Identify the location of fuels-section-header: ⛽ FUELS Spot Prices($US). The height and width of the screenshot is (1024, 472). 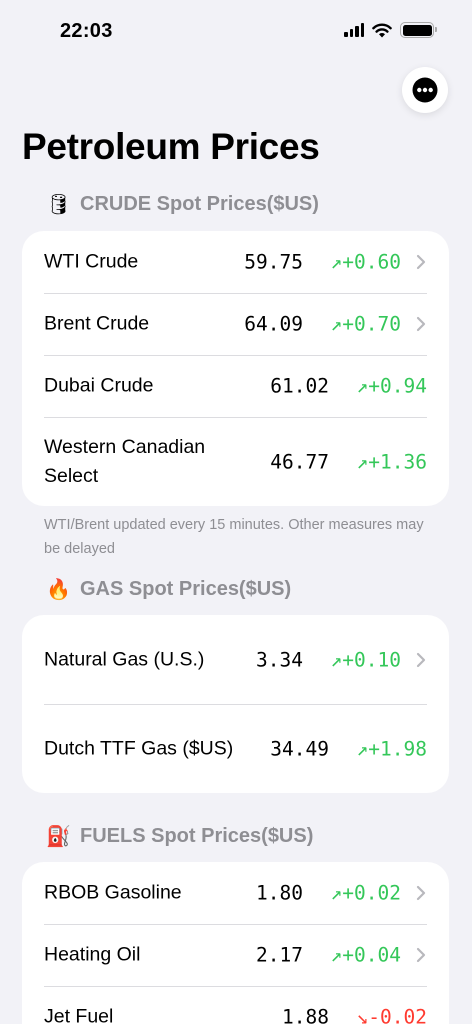
(179, 836).